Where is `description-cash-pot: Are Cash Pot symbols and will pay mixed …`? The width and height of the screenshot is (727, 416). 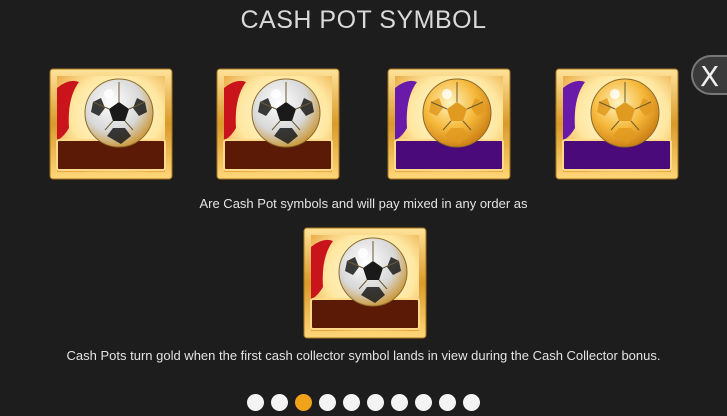 description-cash-pot: Are Cash Pot symbols and will pay mixed … is located at coordinates (363, 203).